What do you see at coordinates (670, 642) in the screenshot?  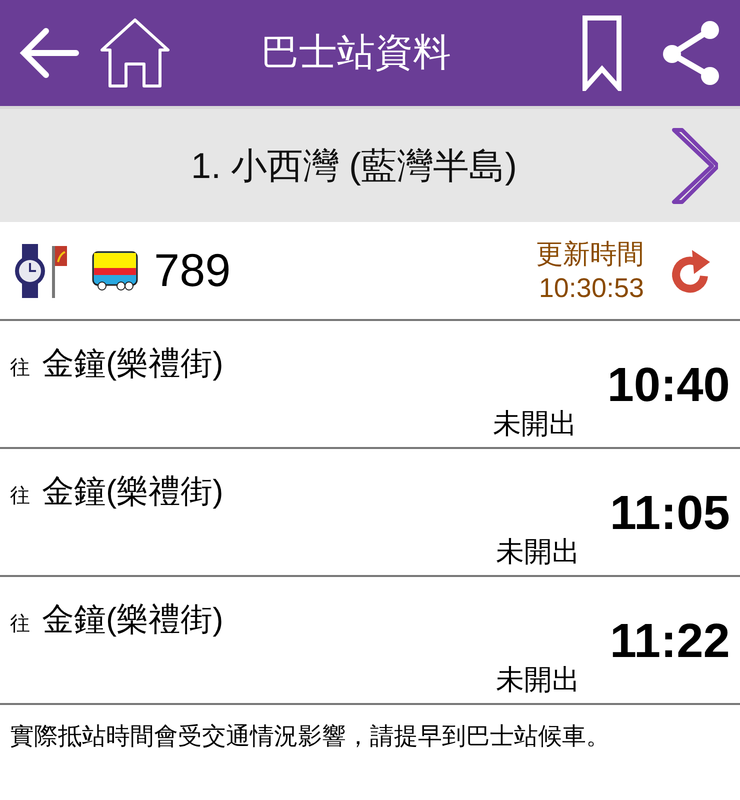 I see `departure-time: 11:22` at bounding box center [670, 642].